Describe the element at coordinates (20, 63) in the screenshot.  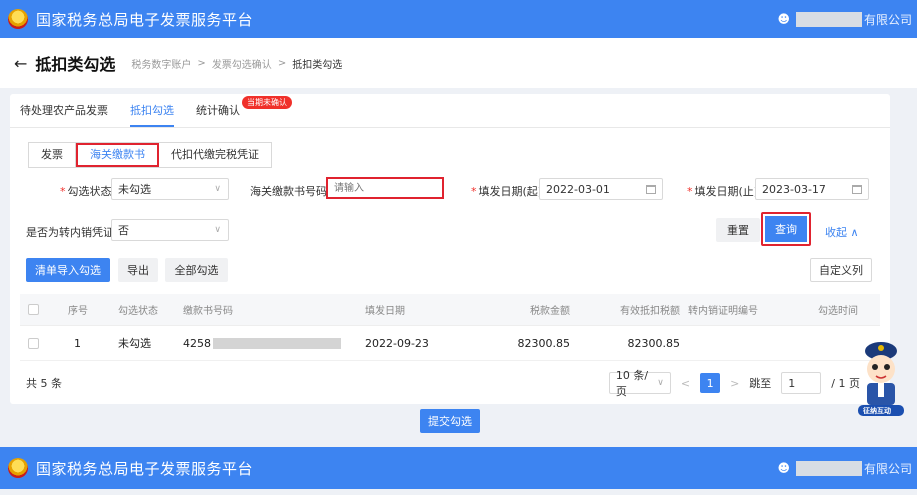
I see `back-arrow-icon: ←` at that location.